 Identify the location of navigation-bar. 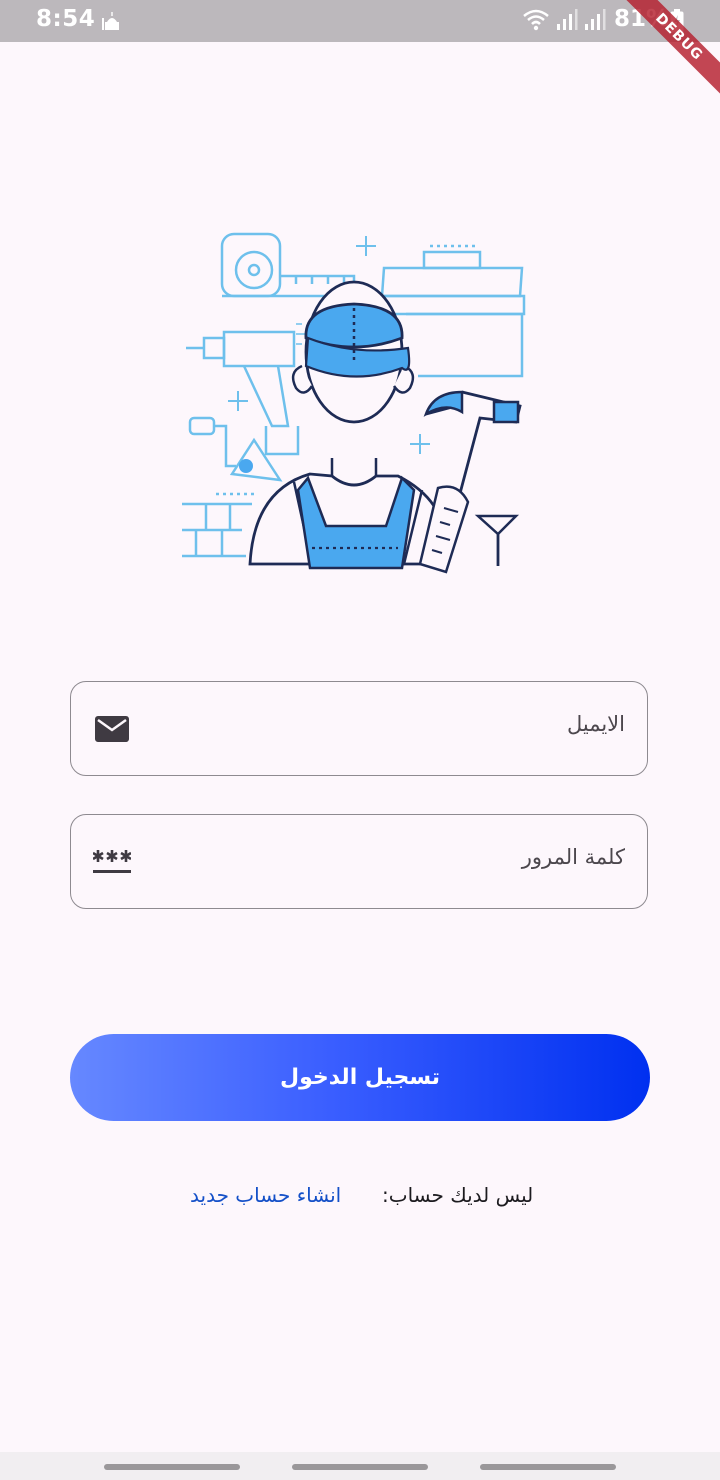
(360, 1466).